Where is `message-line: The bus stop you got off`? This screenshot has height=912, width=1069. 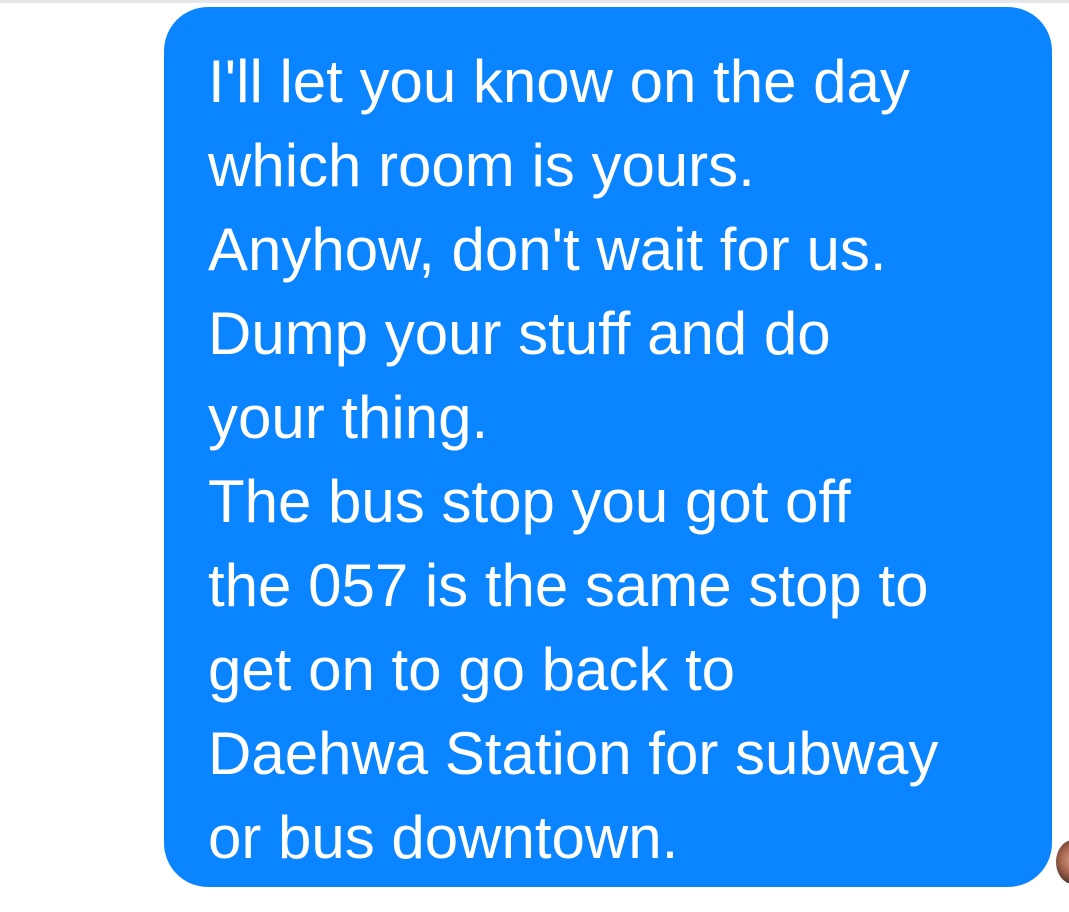 message-line: The bus stop you got off is located at coordinates (529, 501).